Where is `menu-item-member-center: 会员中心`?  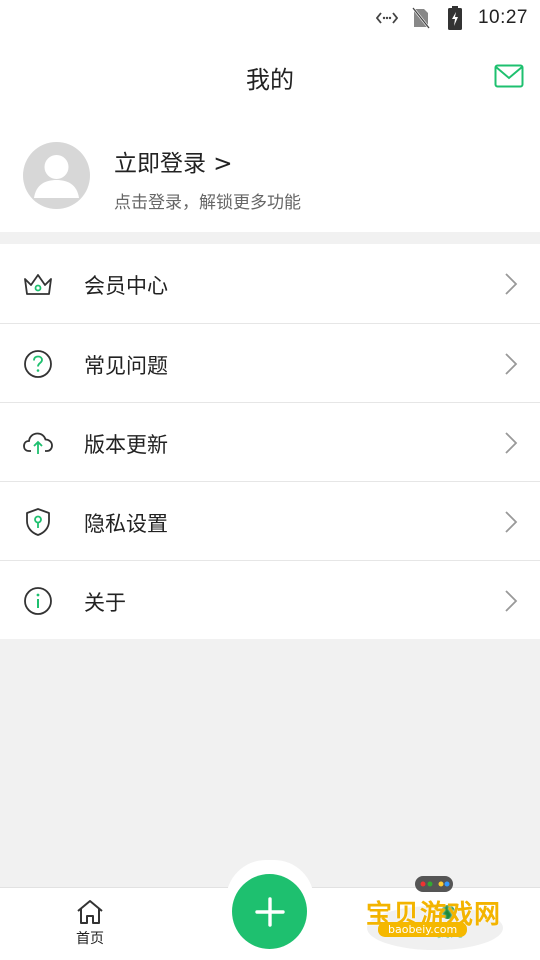
menu-item-member-center: 会员中心 is located at coordinates (270, 283).